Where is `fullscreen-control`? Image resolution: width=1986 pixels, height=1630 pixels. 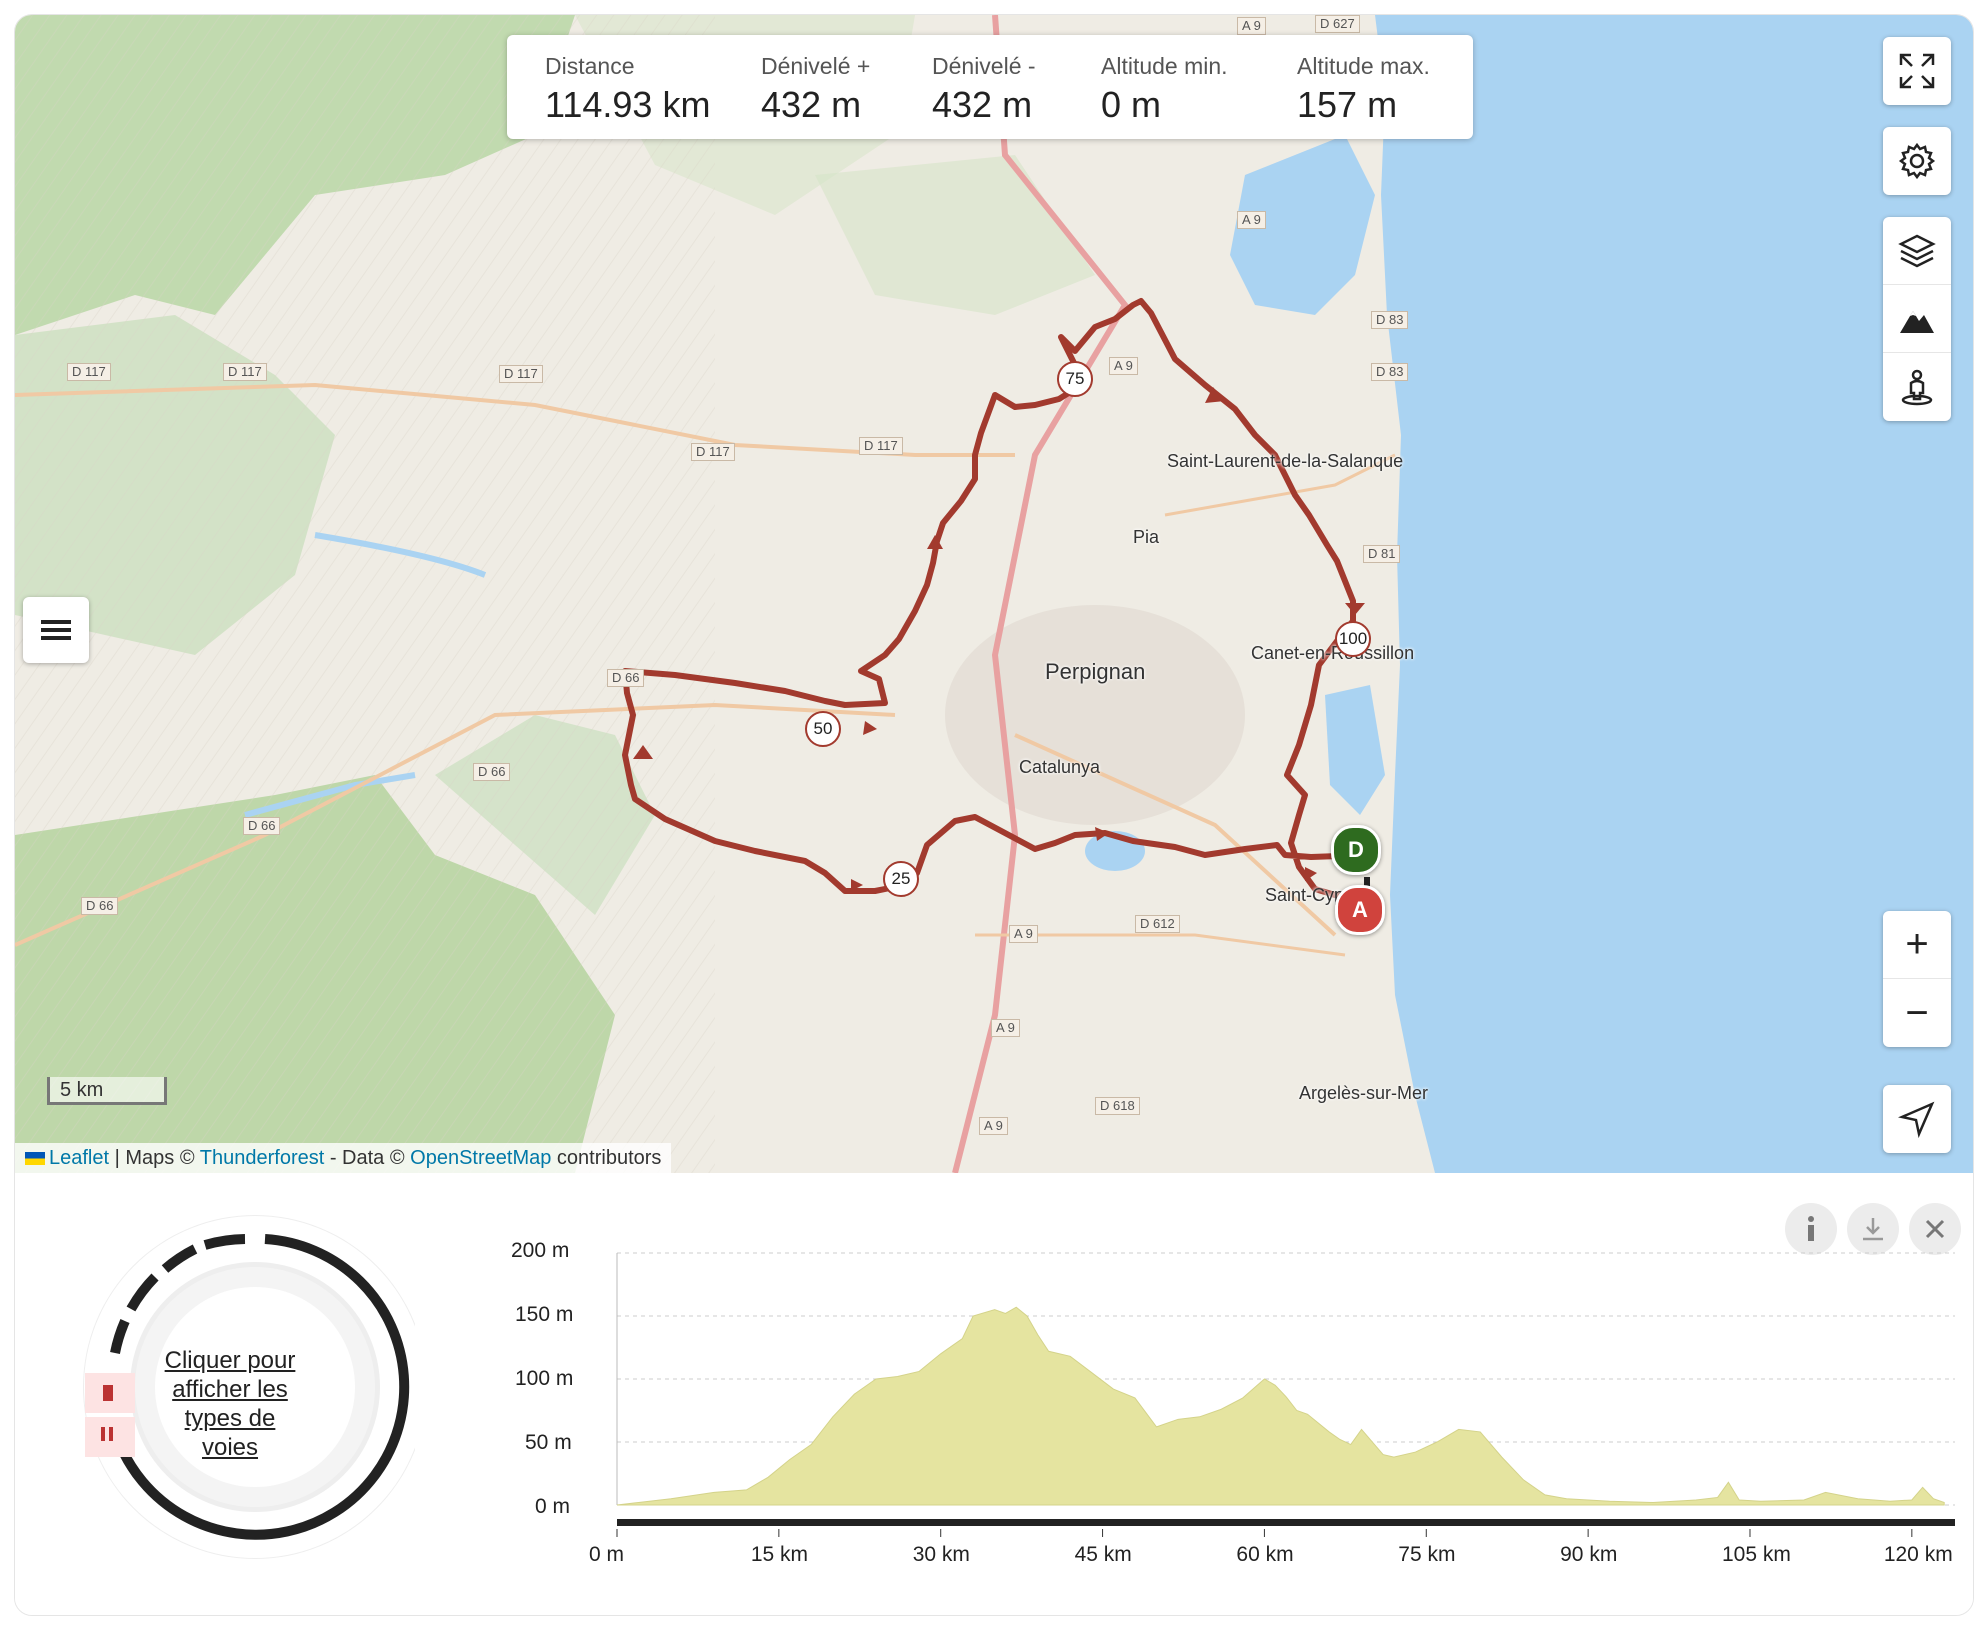 fullscreen-control is located at coordinates (1917, 71).